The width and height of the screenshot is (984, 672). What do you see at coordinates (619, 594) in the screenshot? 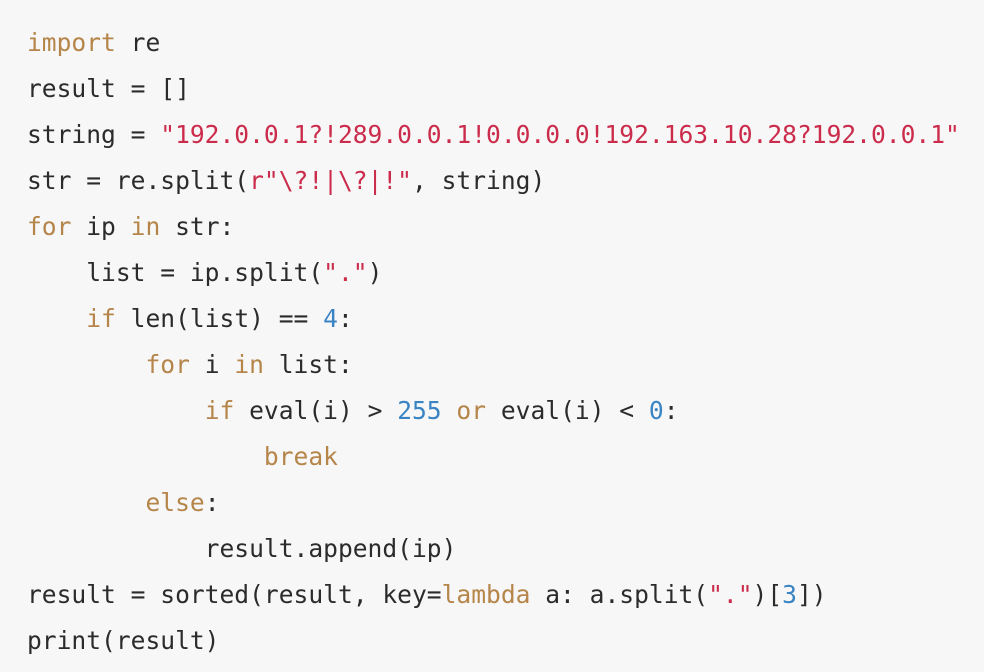
I see `code-token-plain: a: a.split(` at bounding box center [619, 594].